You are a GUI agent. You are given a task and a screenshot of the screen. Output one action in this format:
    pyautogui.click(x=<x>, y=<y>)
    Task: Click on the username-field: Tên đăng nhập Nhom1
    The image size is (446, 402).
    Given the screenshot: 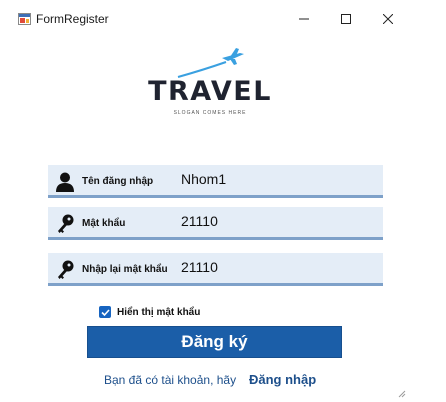 What is the action you would take?
    pyautogui.click(x=215, y=181)
    